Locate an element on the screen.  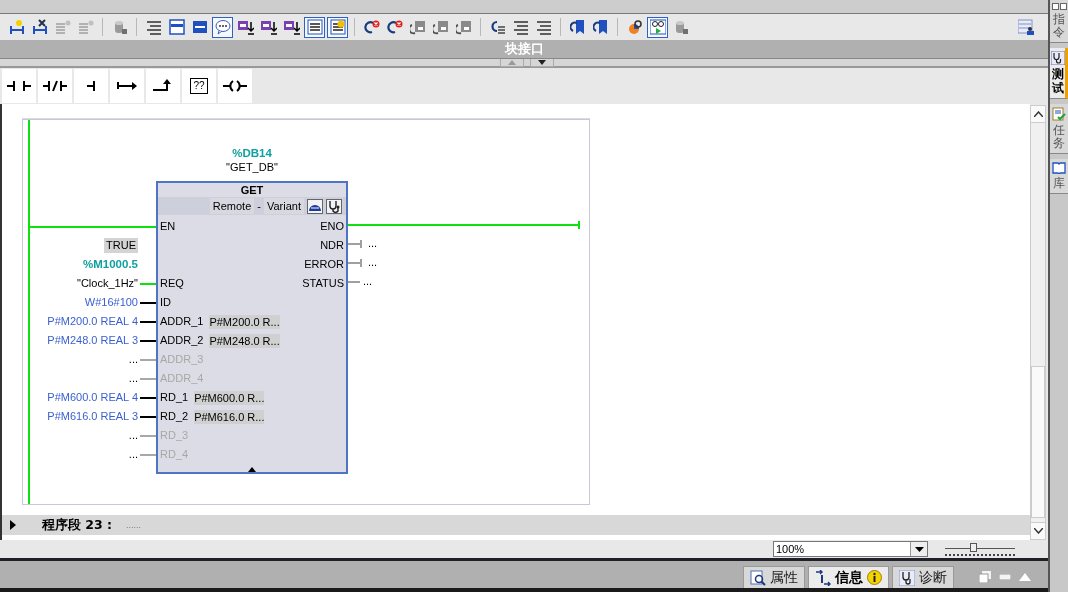
interface-bar-title: 块接口 is located at coordinates (524, 49).